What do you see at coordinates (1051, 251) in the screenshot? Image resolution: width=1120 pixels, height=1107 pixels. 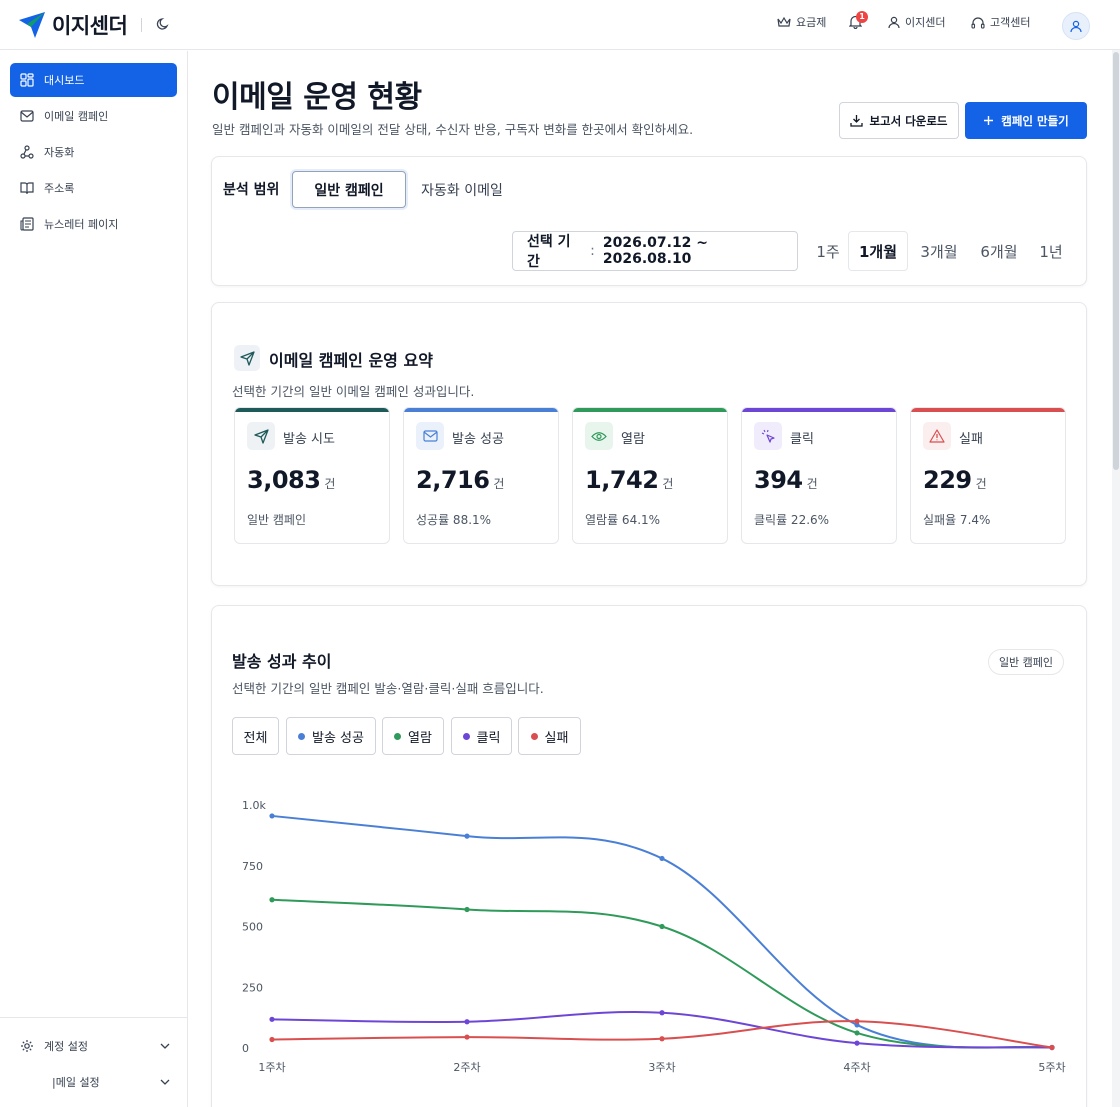 I see `range-tab-1year: 1년` at bounding box center [1051, 251].